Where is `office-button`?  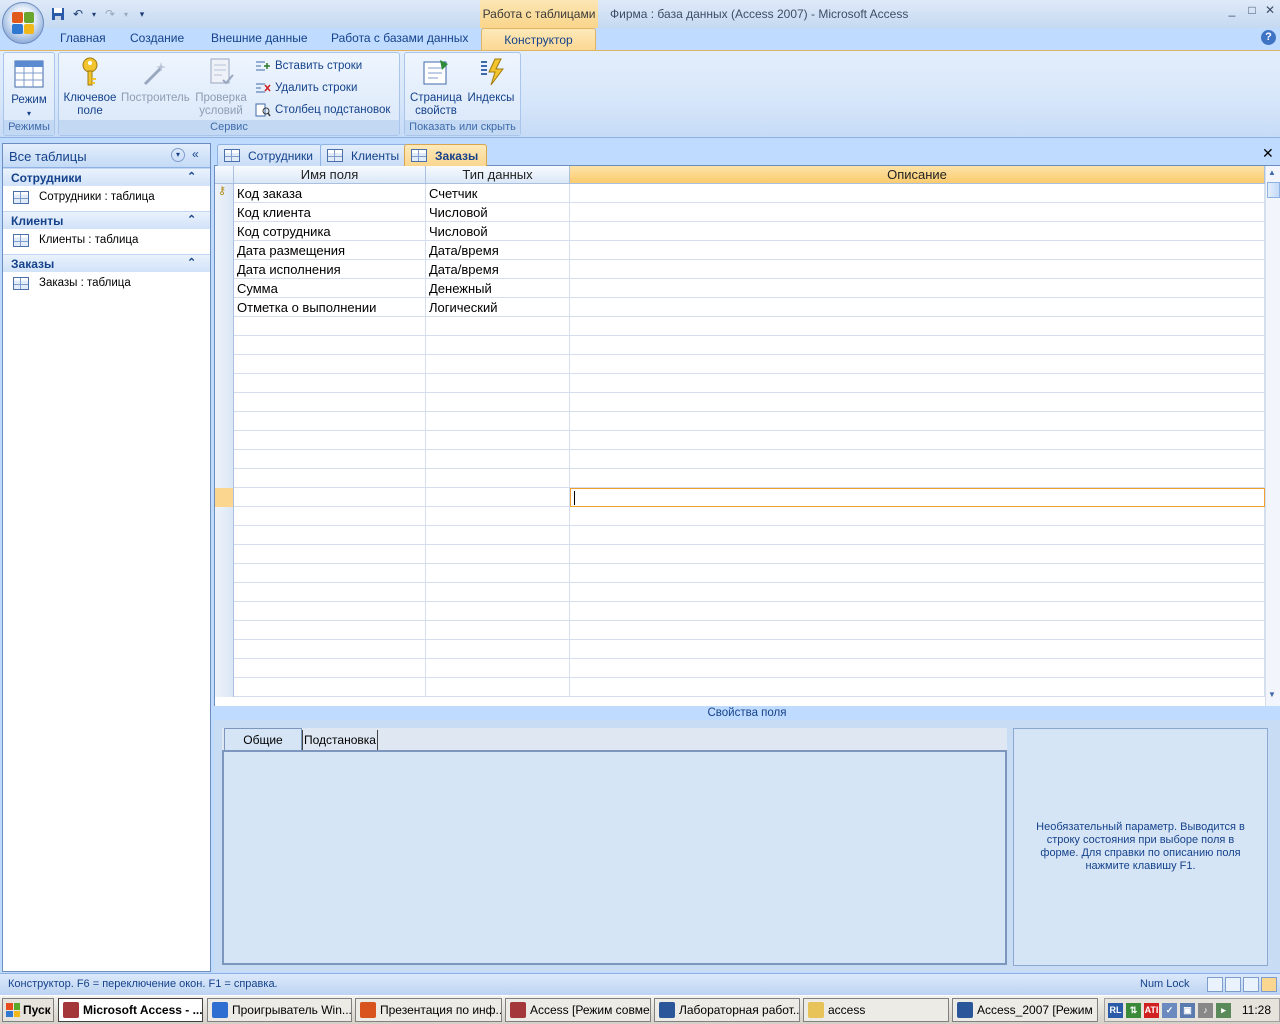
office-button is located at coordinates (23, 23).